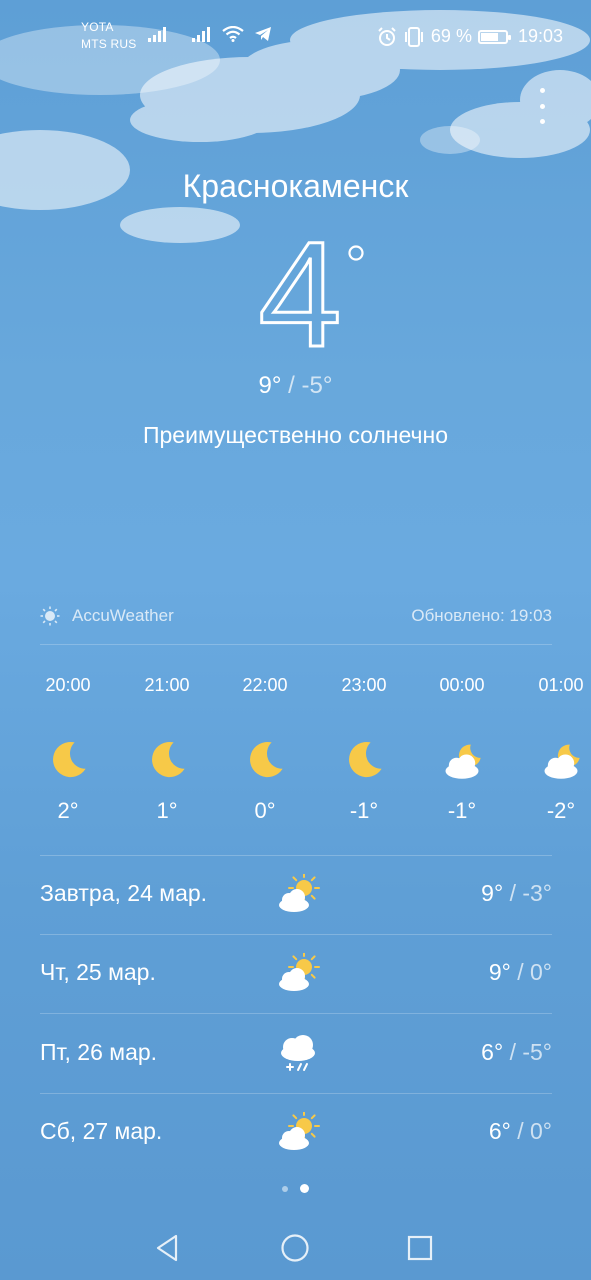 The width and height of the screenshot is (591, 1280). I want to click on back-icon, so click(168, 1248).